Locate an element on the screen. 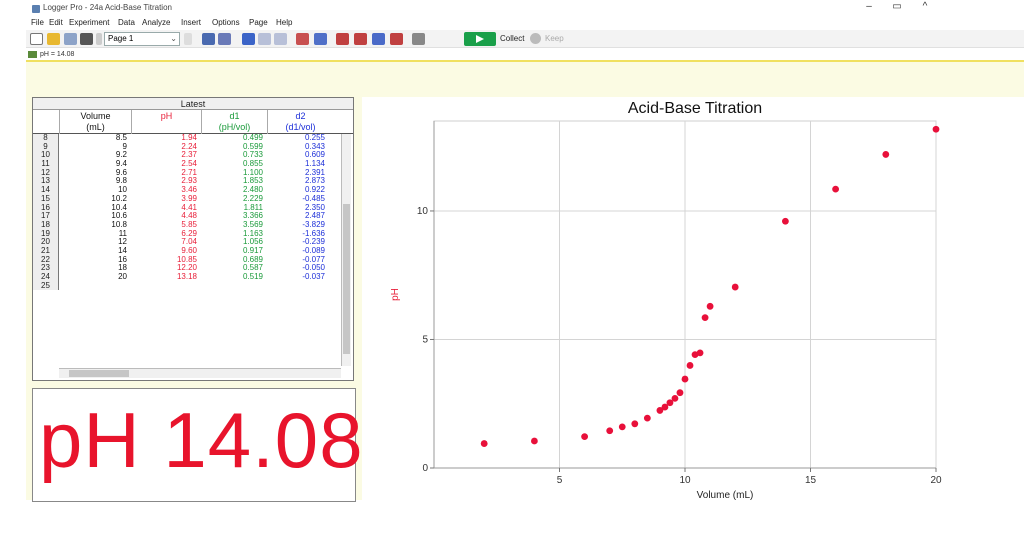 This screenshot has height=560, width=1024. volume-cell: 20 is located at coordinates (95, 277).